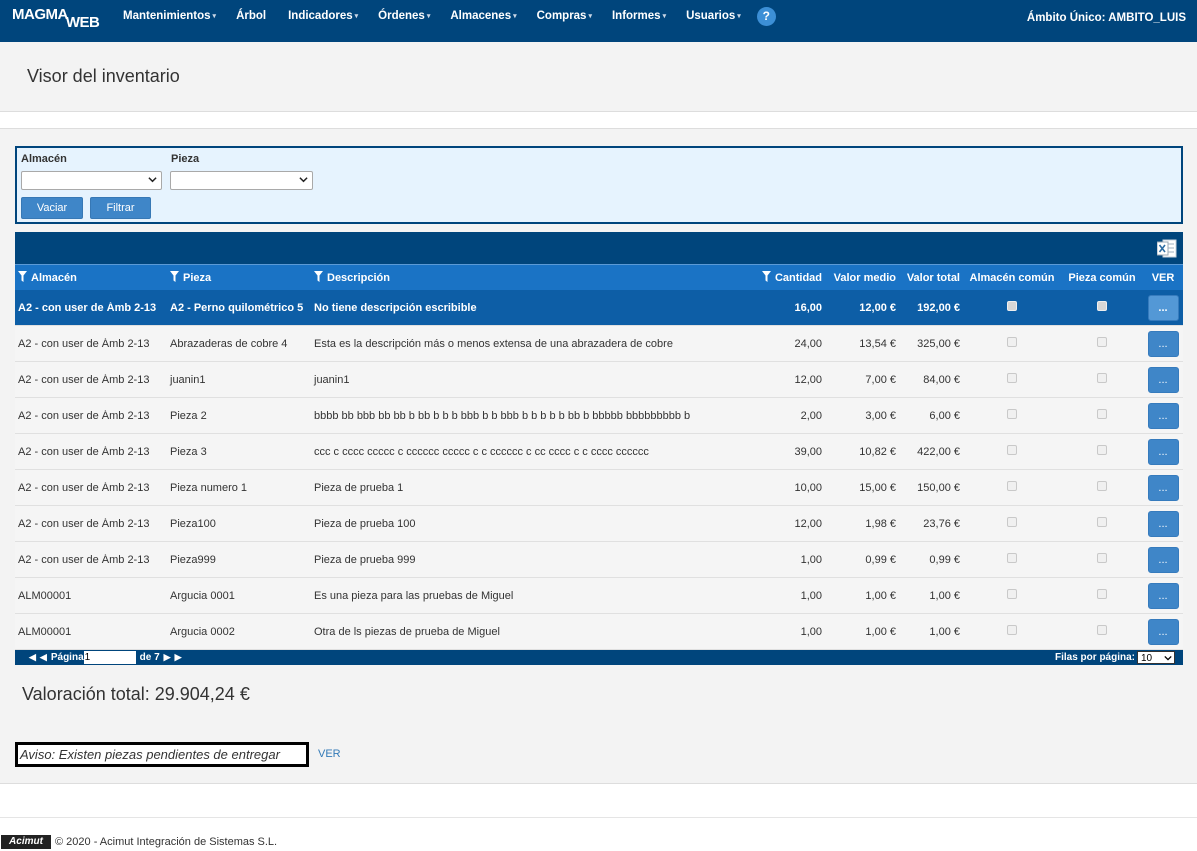 The width and height of the screenshot is (1197, 851). What do you see at coordinates (1167, 248) in the screenshot?
I see `excel-export-icon` at bounding box center [1167, 248].